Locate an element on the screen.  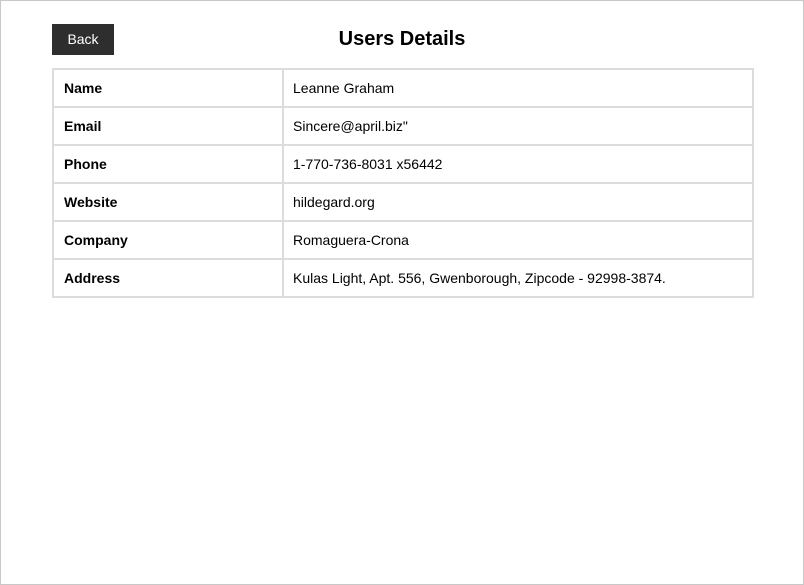
table-row-company: Company Romaguera-Crona is located at coordinates (403, 240).